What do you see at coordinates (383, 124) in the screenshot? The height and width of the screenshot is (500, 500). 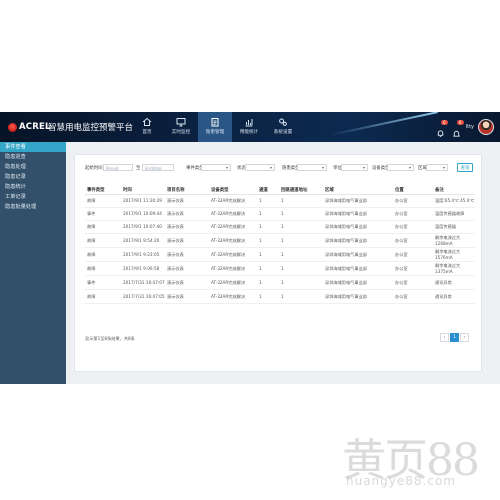 I see `header-light-streak` at bounding box center [383, 124].